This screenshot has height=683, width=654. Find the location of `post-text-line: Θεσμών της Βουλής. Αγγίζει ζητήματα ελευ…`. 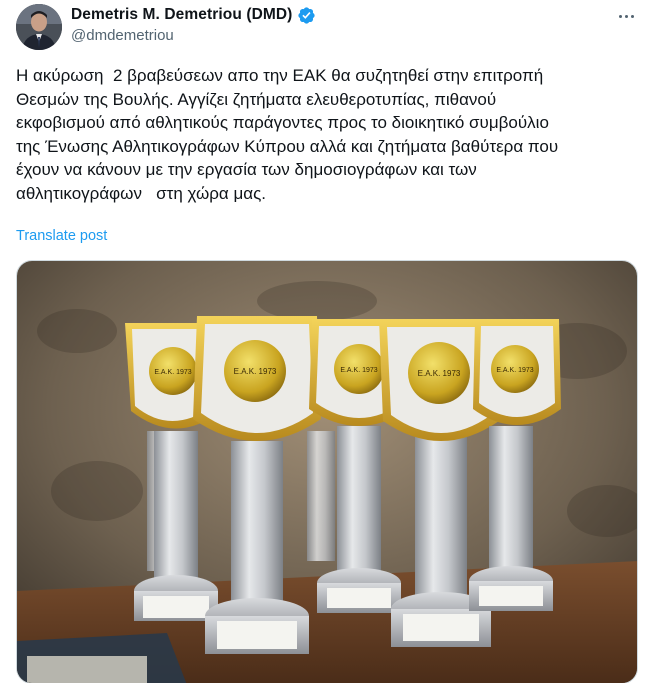

post-text-line: Θεσμών της Βουλής. Αγγίζει ζητήματα ελευ… is located at coordinates (256, 99).